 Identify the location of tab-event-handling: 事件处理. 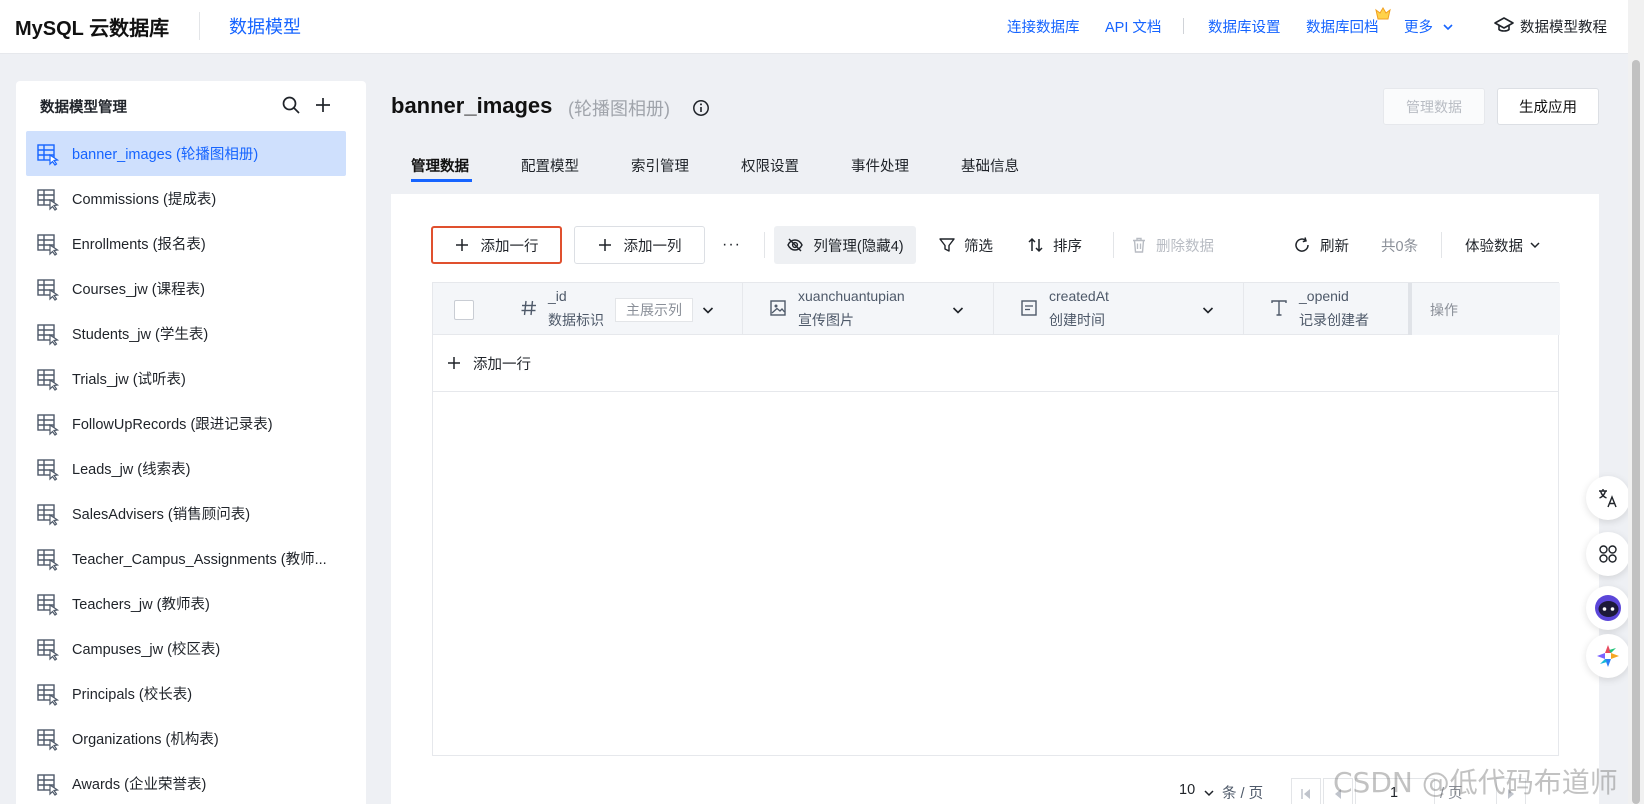
(880, 165).